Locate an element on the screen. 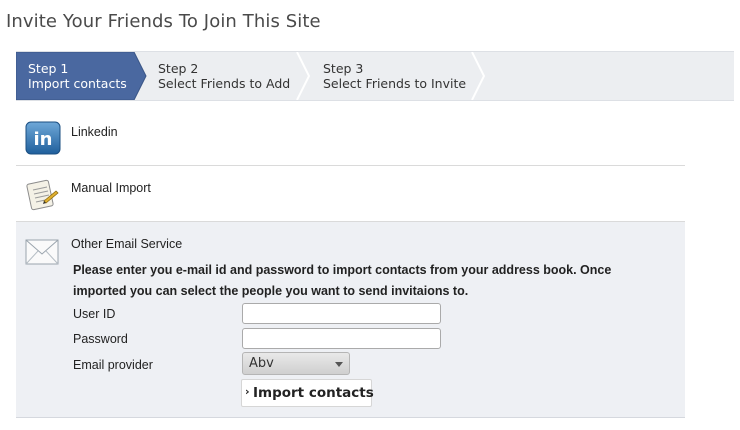 The height and width of the screenshot is (430, 740). notepad-icon is located at coordinates (43, 196).